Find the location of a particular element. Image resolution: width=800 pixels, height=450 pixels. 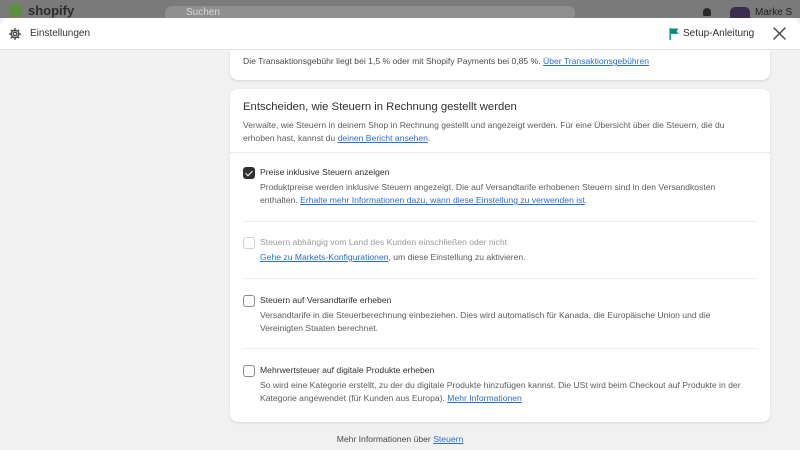

flag-icon is located at coordinates (674, 34).